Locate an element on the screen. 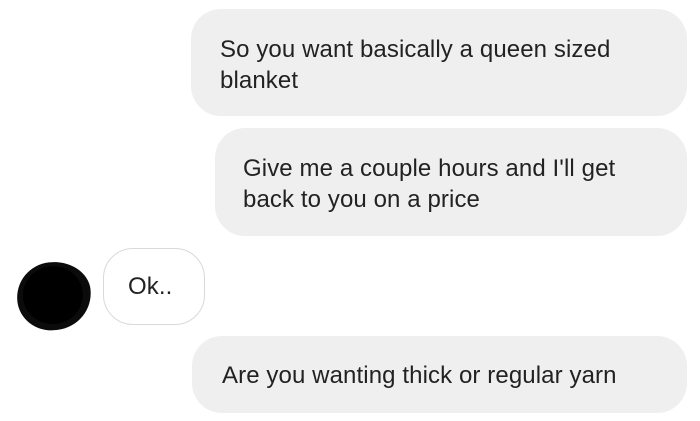 This screenshot has height=421, width=700. message-bubble-incoming: Ok.. is located at coordinates (154, 286).